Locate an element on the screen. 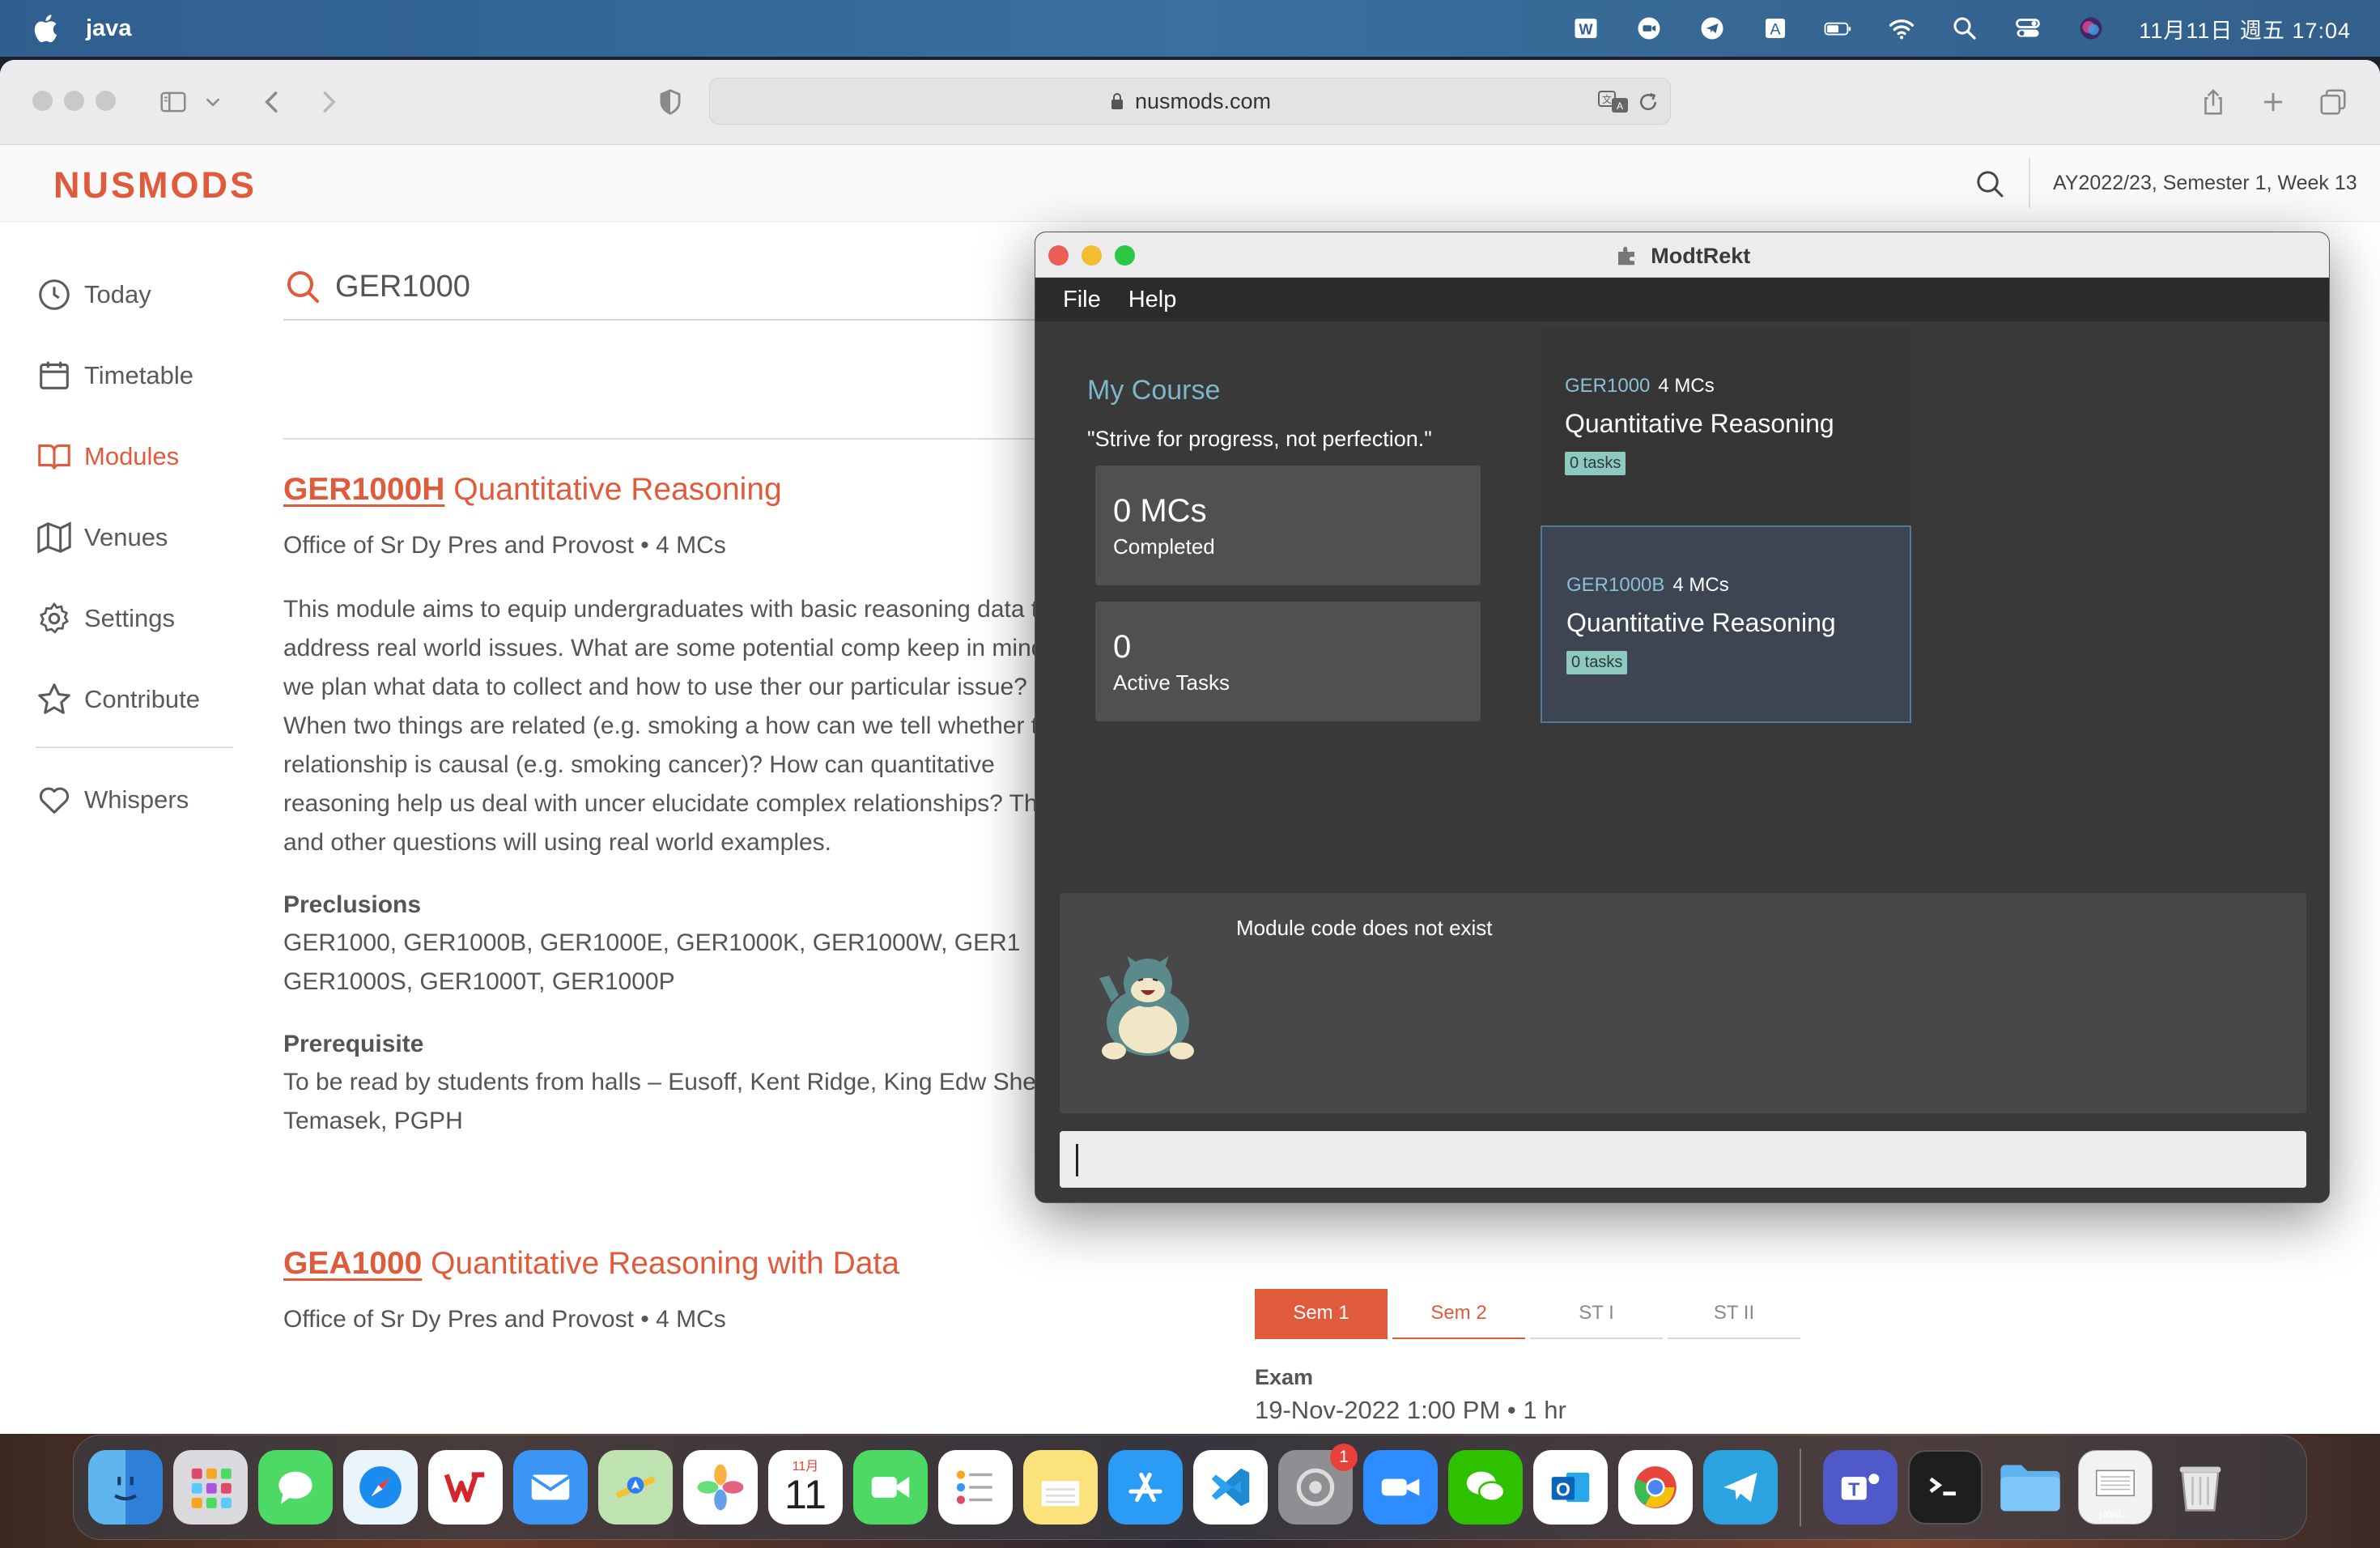  new-tab-icon is located at coordinates (2273, 102).